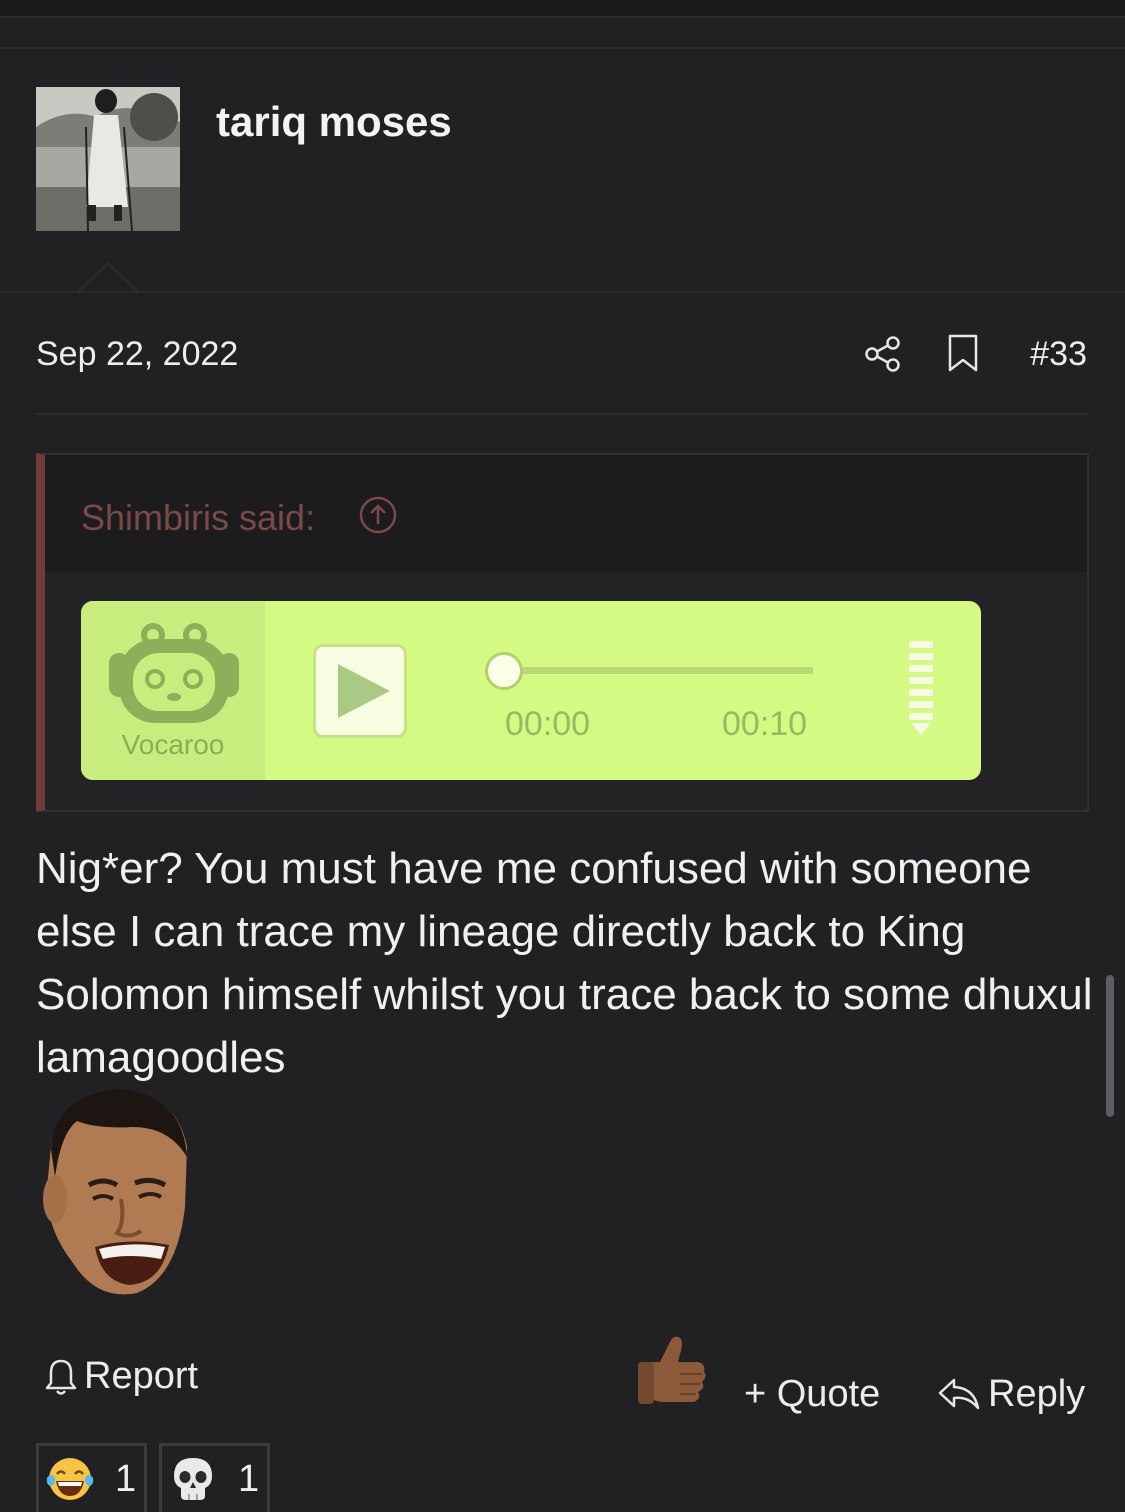  What do you see at coordinates (70, 1479) in the screenshot?
I see `laughing-tears-emoji` at bounding box center [70, 1479].